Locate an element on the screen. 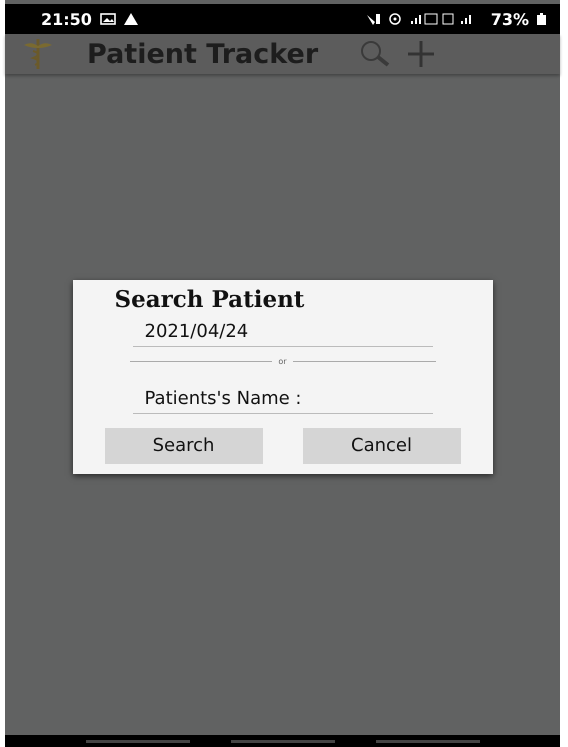 This screenshot has width=568, height=747. warning-icon is located at coordinates (131, 19).